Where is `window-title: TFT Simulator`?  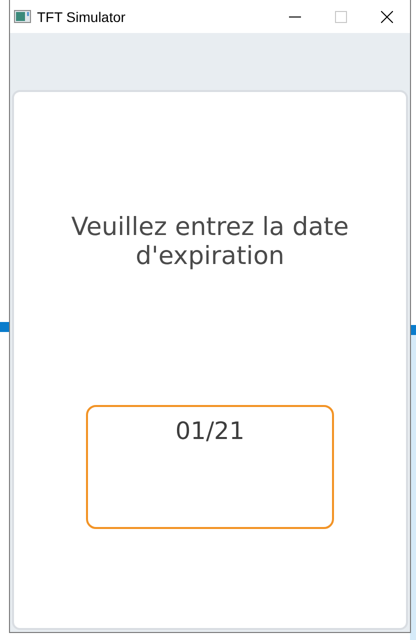 window-title: TFT Simulator is located at coordinates (81, 16).